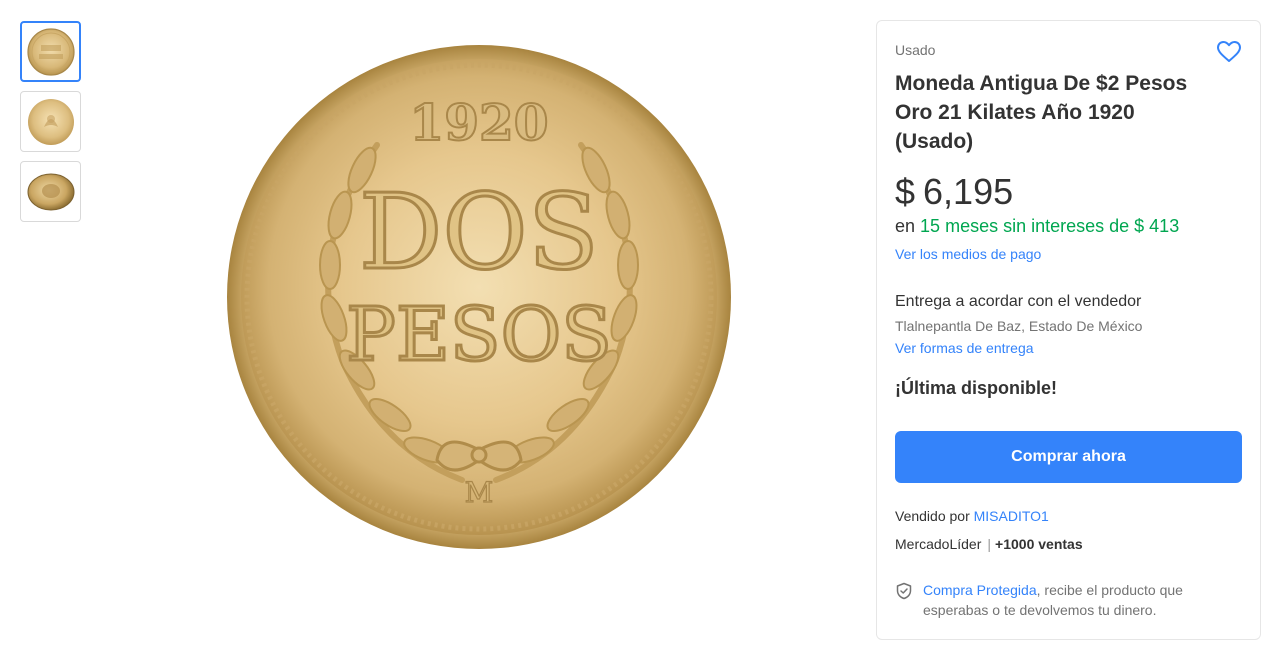 Image resolution: width=1284 pixels, height=648 pixels. What do you see at coordinates (905, 226) in the screenshot?
I see `installments-prefix: en` at bounding box center [905, 226].